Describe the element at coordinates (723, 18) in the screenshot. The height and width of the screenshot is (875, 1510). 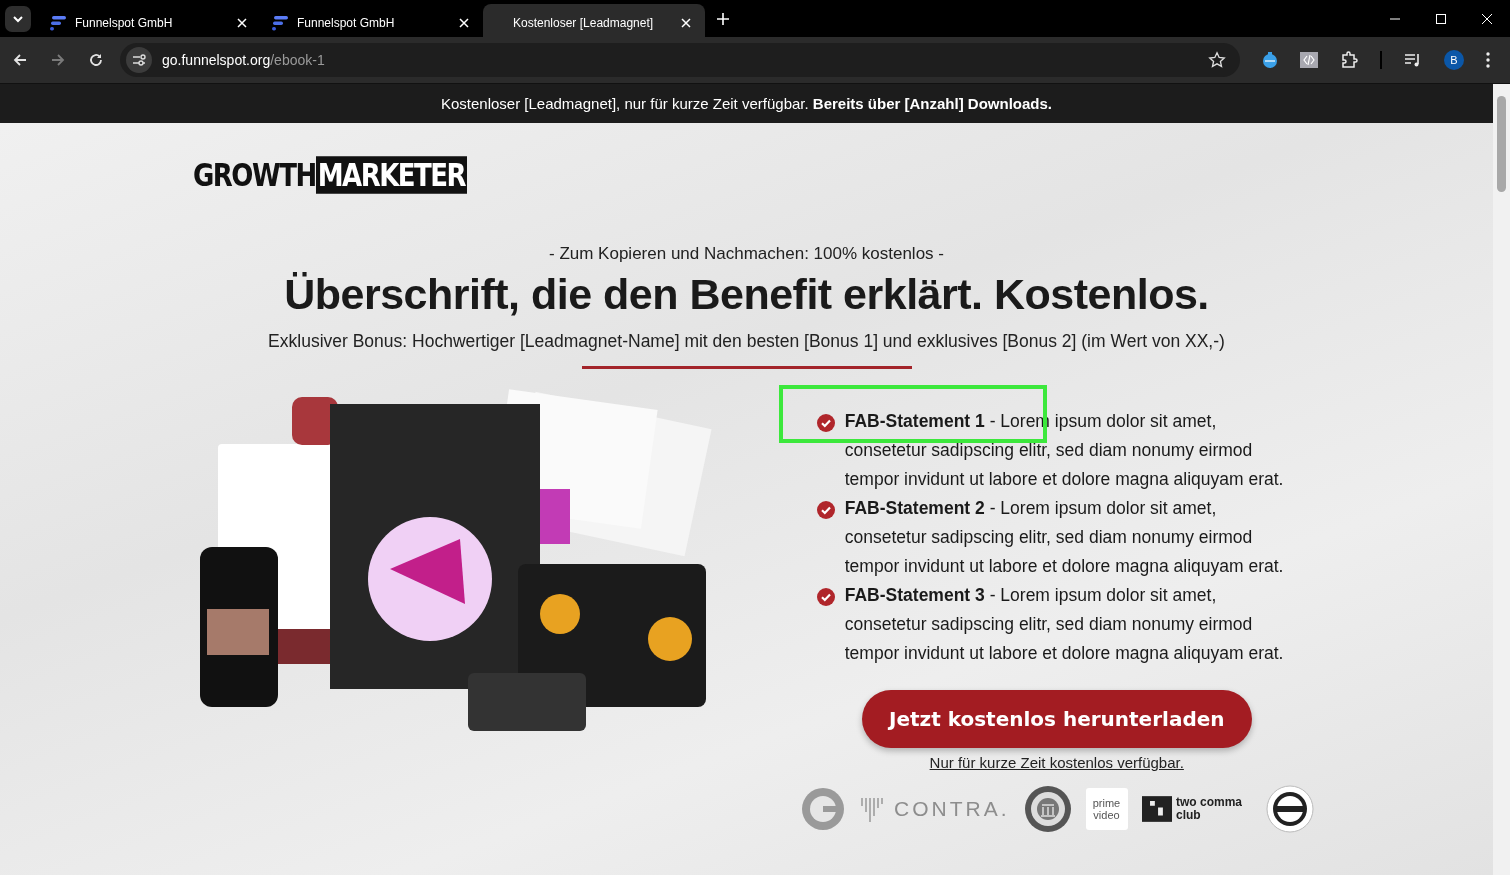
I see `new-tab-icon` at that location.